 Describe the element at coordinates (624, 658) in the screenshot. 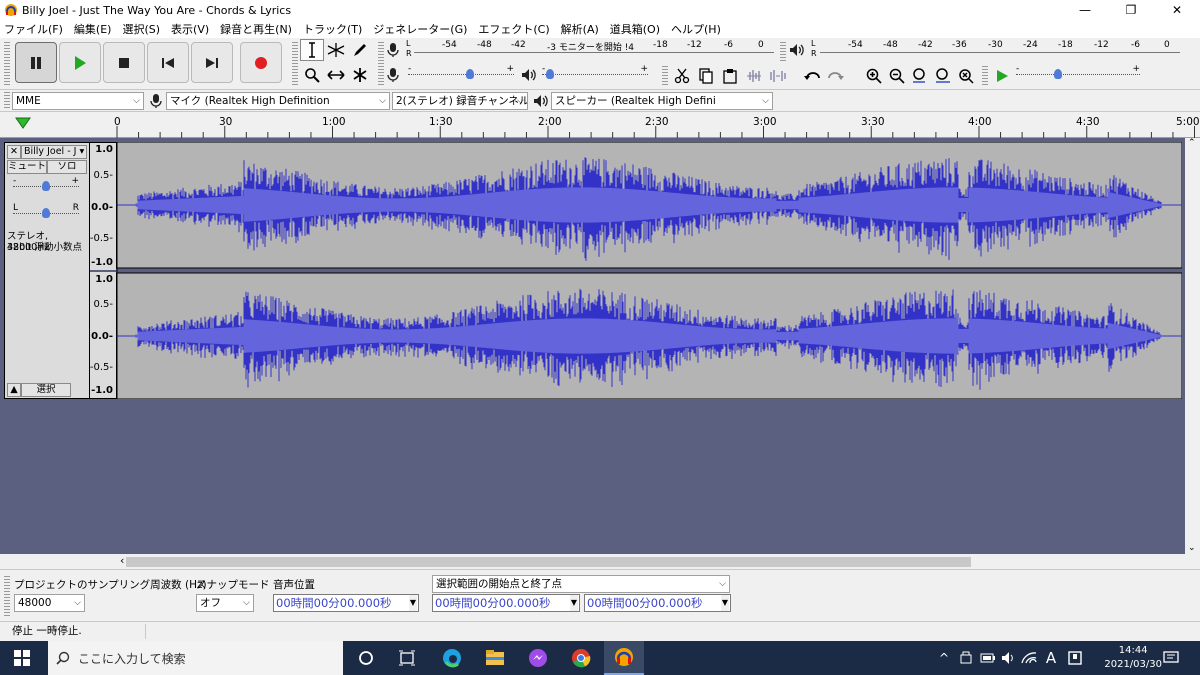

I see `audacity-taskbar-button` at that location.